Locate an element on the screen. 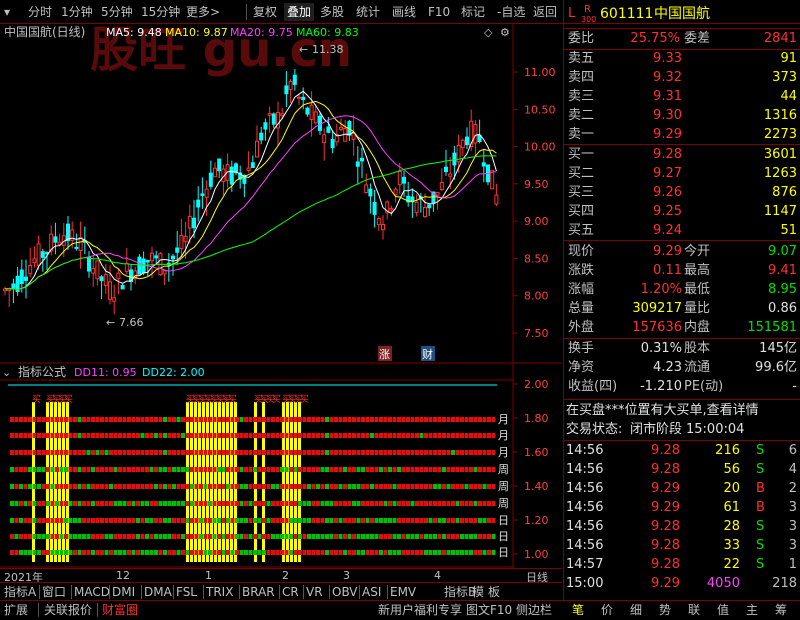 The height and width of the screenshot is (620, 800). diejia-button: 叠加 is located at coordinates (299, 12).